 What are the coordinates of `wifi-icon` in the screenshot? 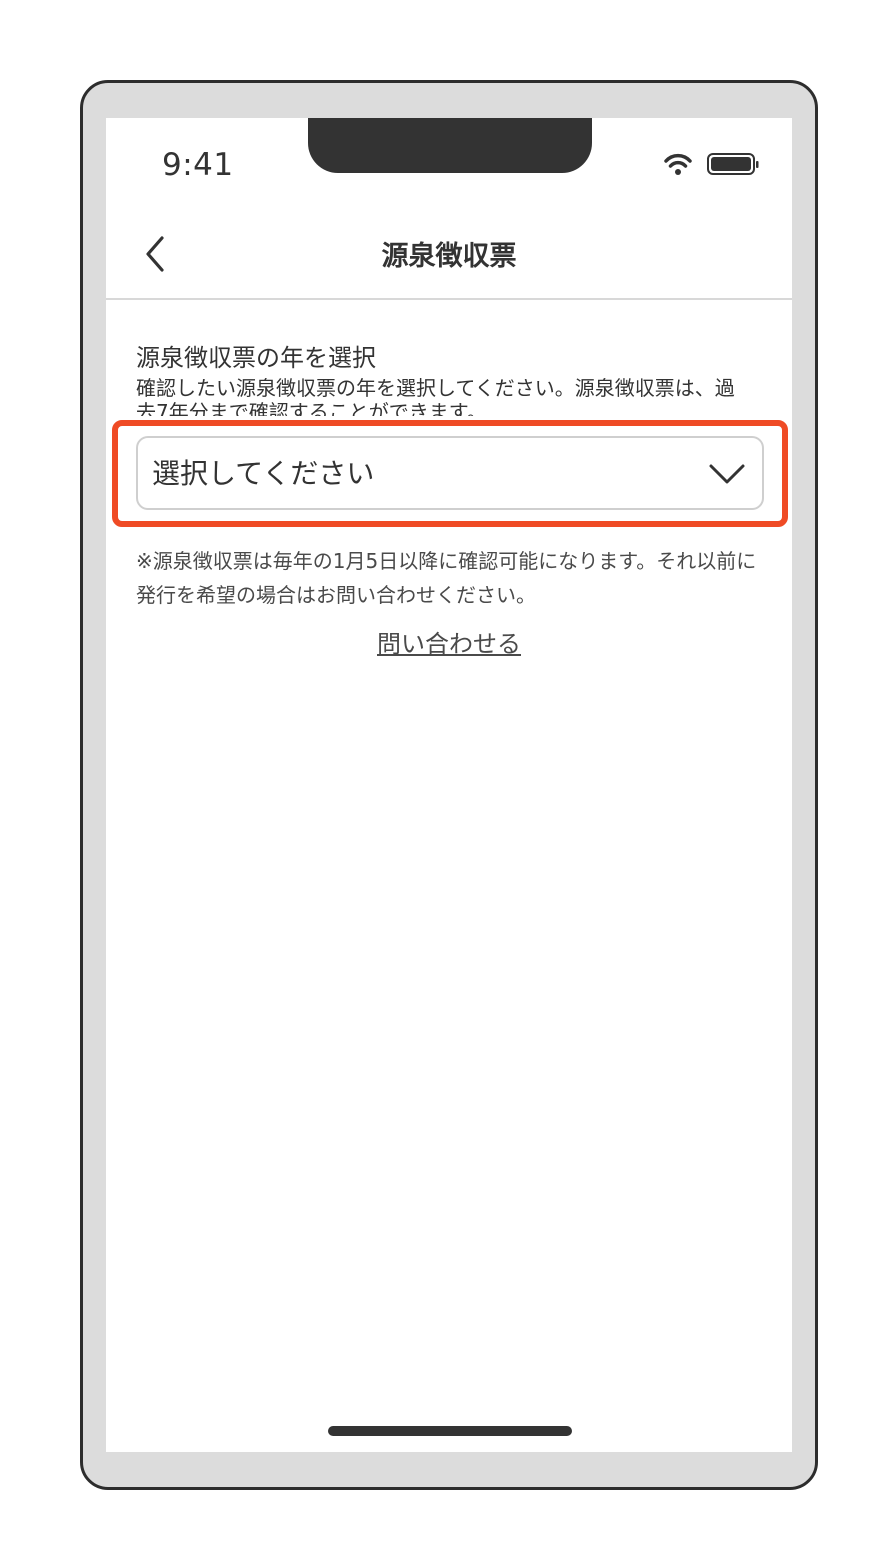 It's located at (678, 164).